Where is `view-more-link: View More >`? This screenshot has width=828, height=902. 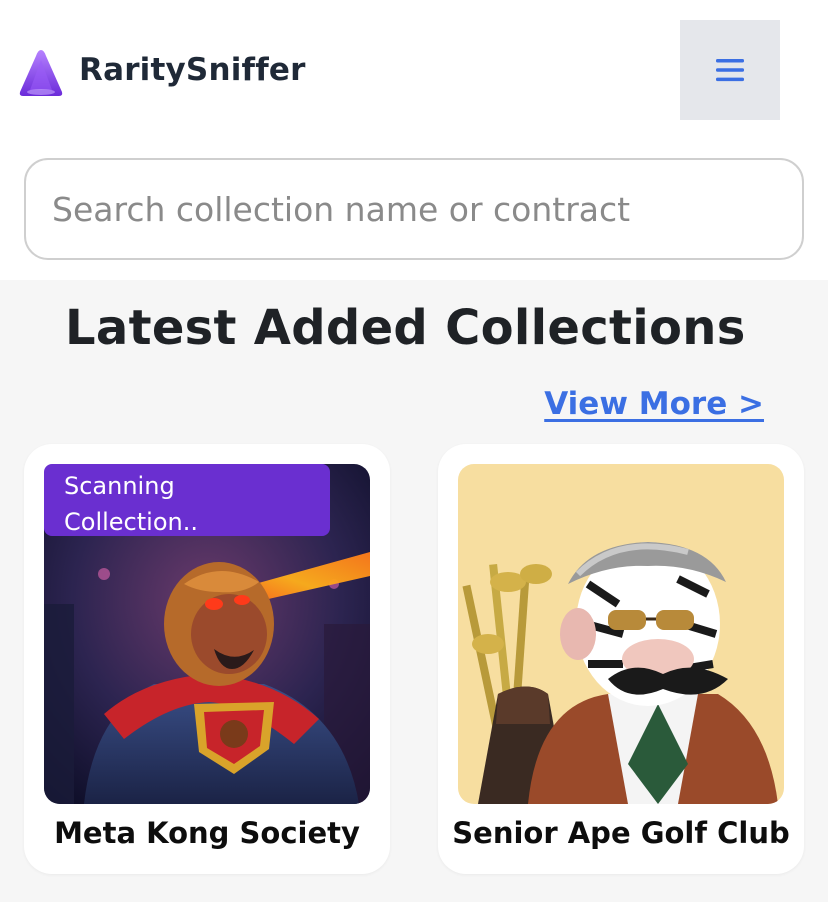 view-more-link: View More > is located at coordinates (654, 404).